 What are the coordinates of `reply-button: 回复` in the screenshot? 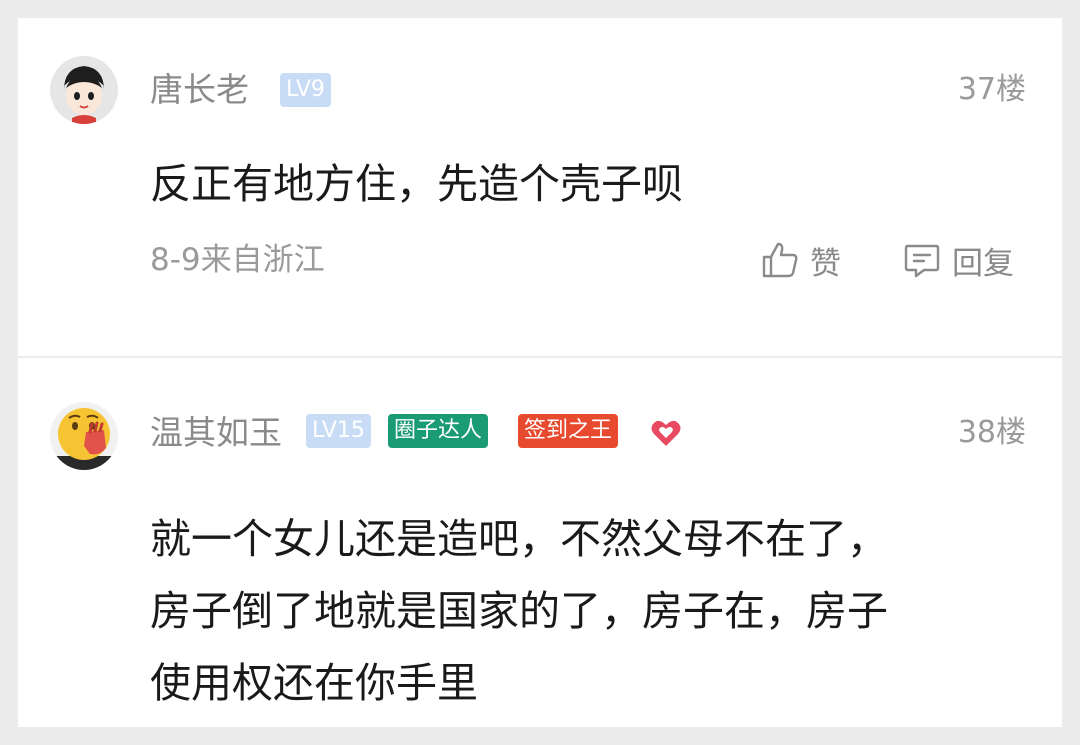 It's located at (958, 260).